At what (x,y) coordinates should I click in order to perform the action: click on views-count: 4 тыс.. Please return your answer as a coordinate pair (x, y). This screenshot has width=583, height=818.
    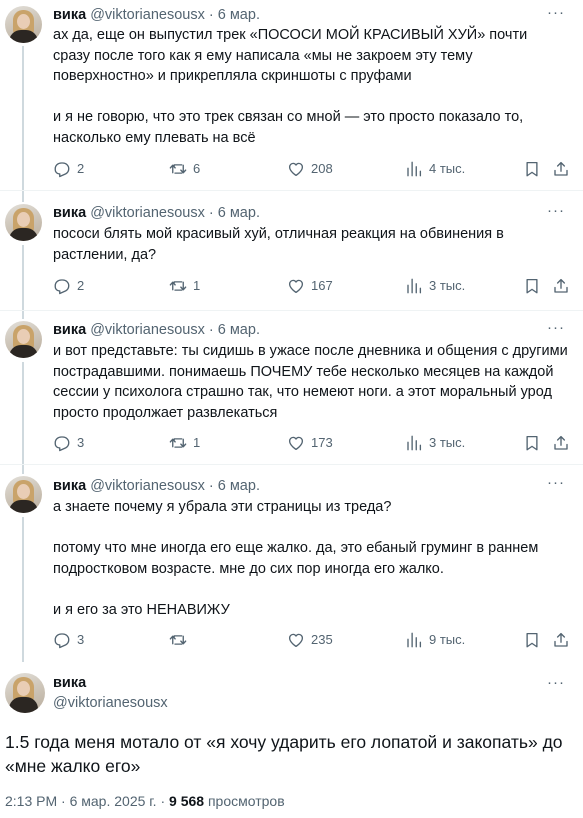
    Looking at the image, I should click on (447, 168).